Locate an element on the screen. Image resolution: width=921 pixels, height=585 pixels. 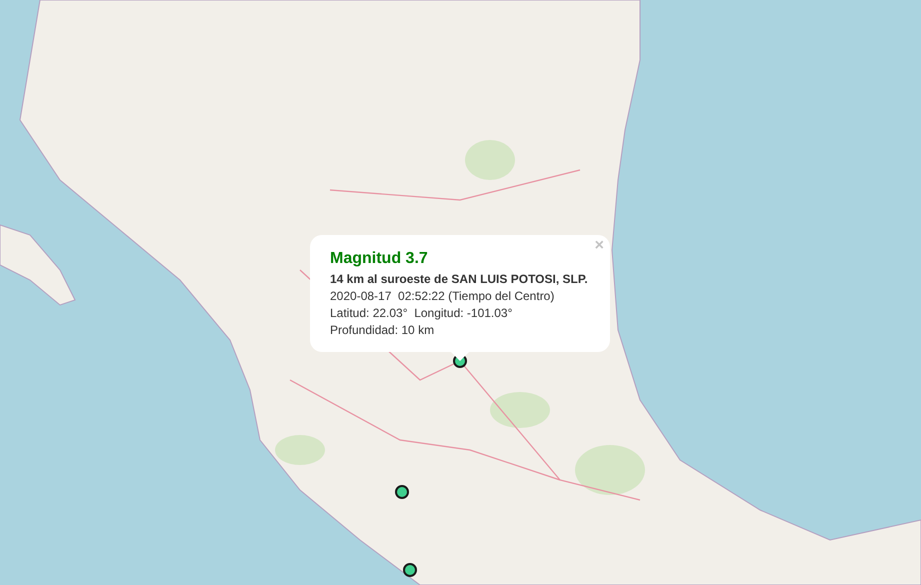
datetime-text: 2020-08-17 02:52:22 (Tiempo del Centro) is located at coordinates (443, 296).